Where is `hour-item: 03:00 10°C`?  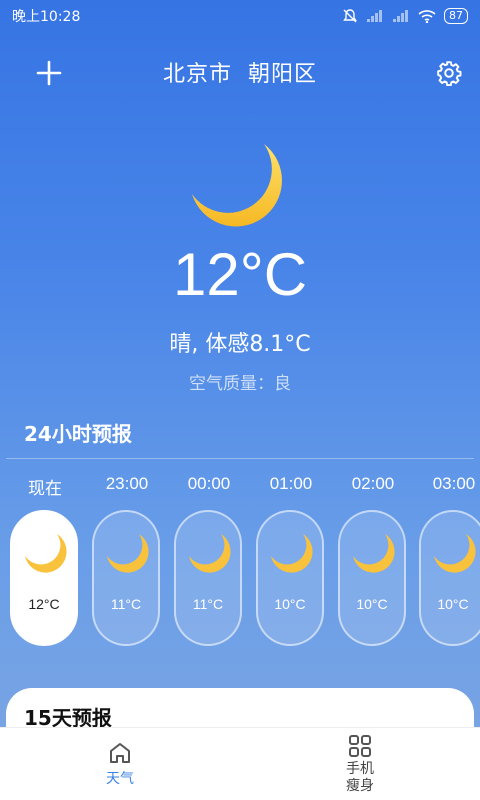 hour-item: 03:00 10°C is located at coordinates (446, 560).